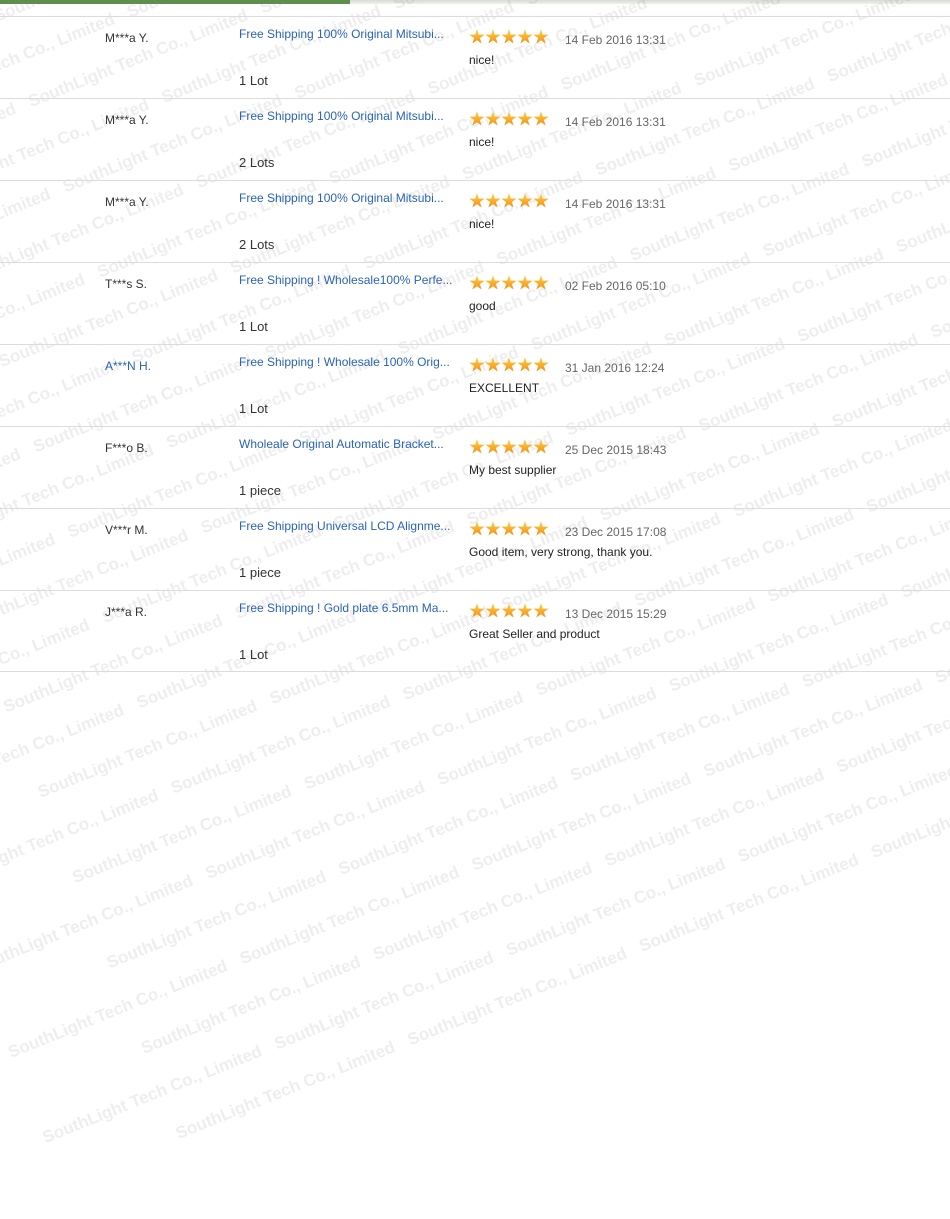 Image resolution: width=950 pixels, height=1219 pixels. Describe the element at coordinates (616, 532) in the screenshot. I see `feedback-date: 23 Dec 2015 17:08` at that location.